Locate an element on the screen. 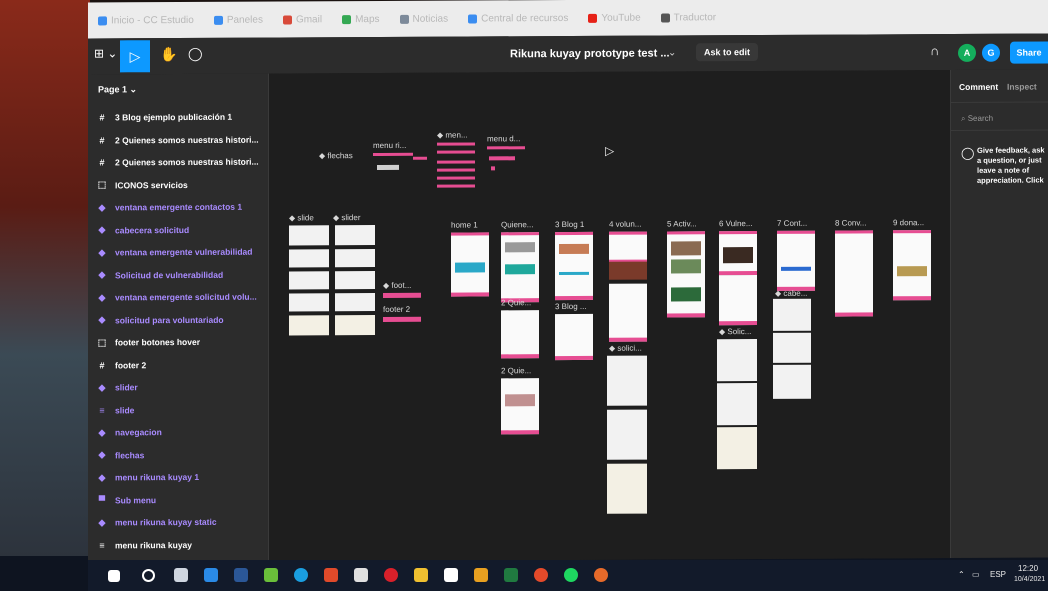 Image resolution: width=1048 pixels, height=591 pixels. network-icon: ▭ is located at coordinates (976, 574).